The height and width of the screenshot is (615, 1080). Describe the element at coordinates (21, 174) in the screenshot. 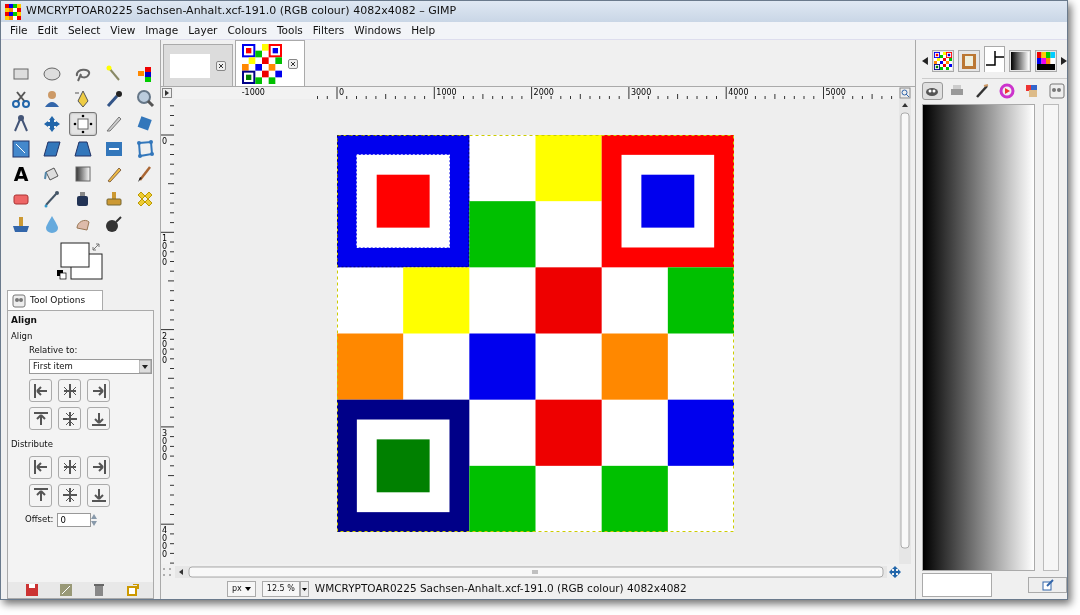

I see `tool-button: A` at that location.